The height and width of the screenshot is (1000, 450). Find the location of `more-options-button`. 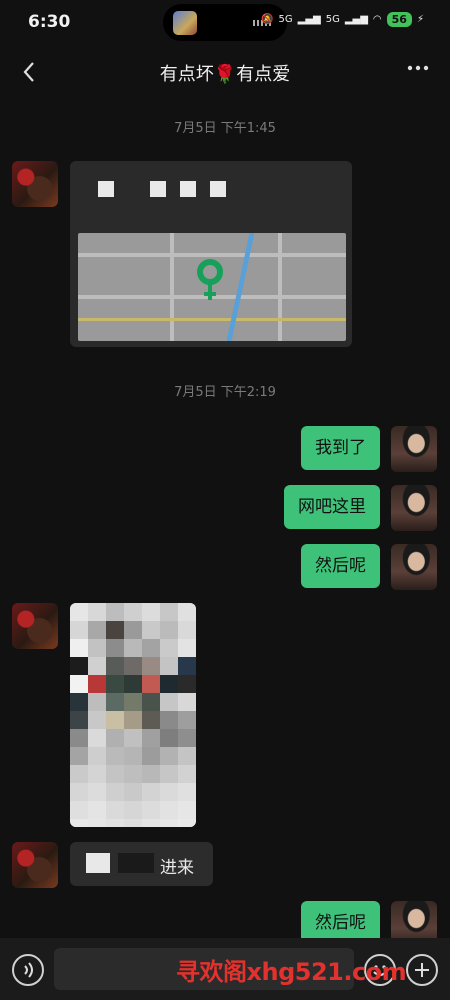

more-options-button is located at coordinates (418, 71).